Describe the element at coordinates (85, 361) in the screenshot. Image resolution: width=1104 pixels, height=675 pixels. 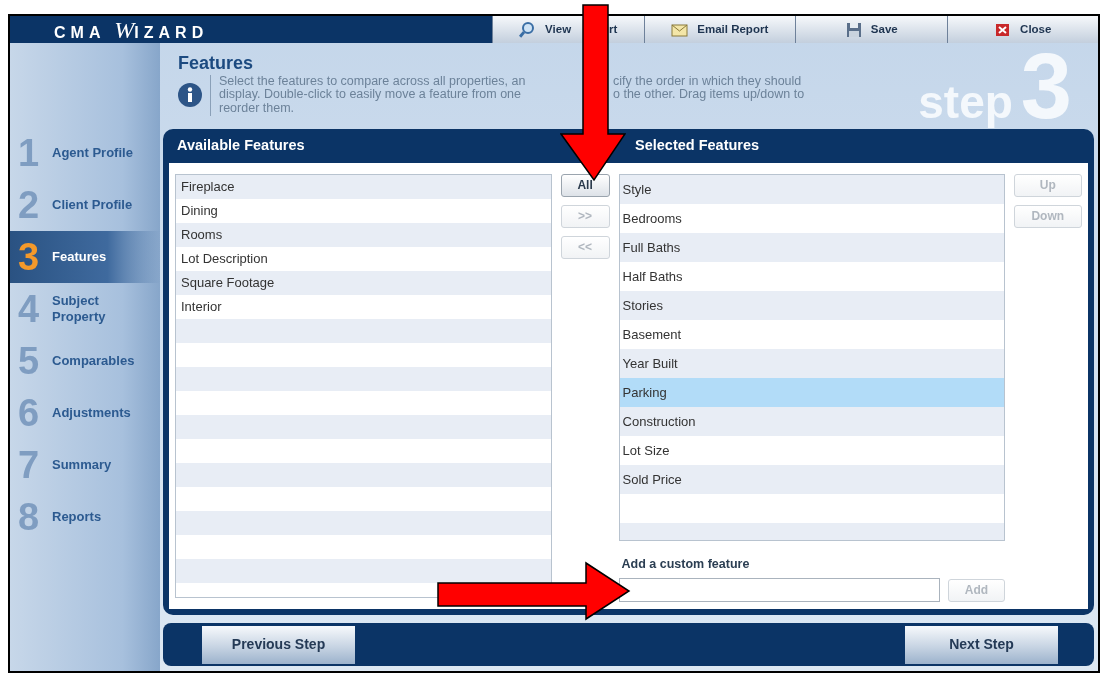
I see `sidebar-item: 5 Comparables` at that location.